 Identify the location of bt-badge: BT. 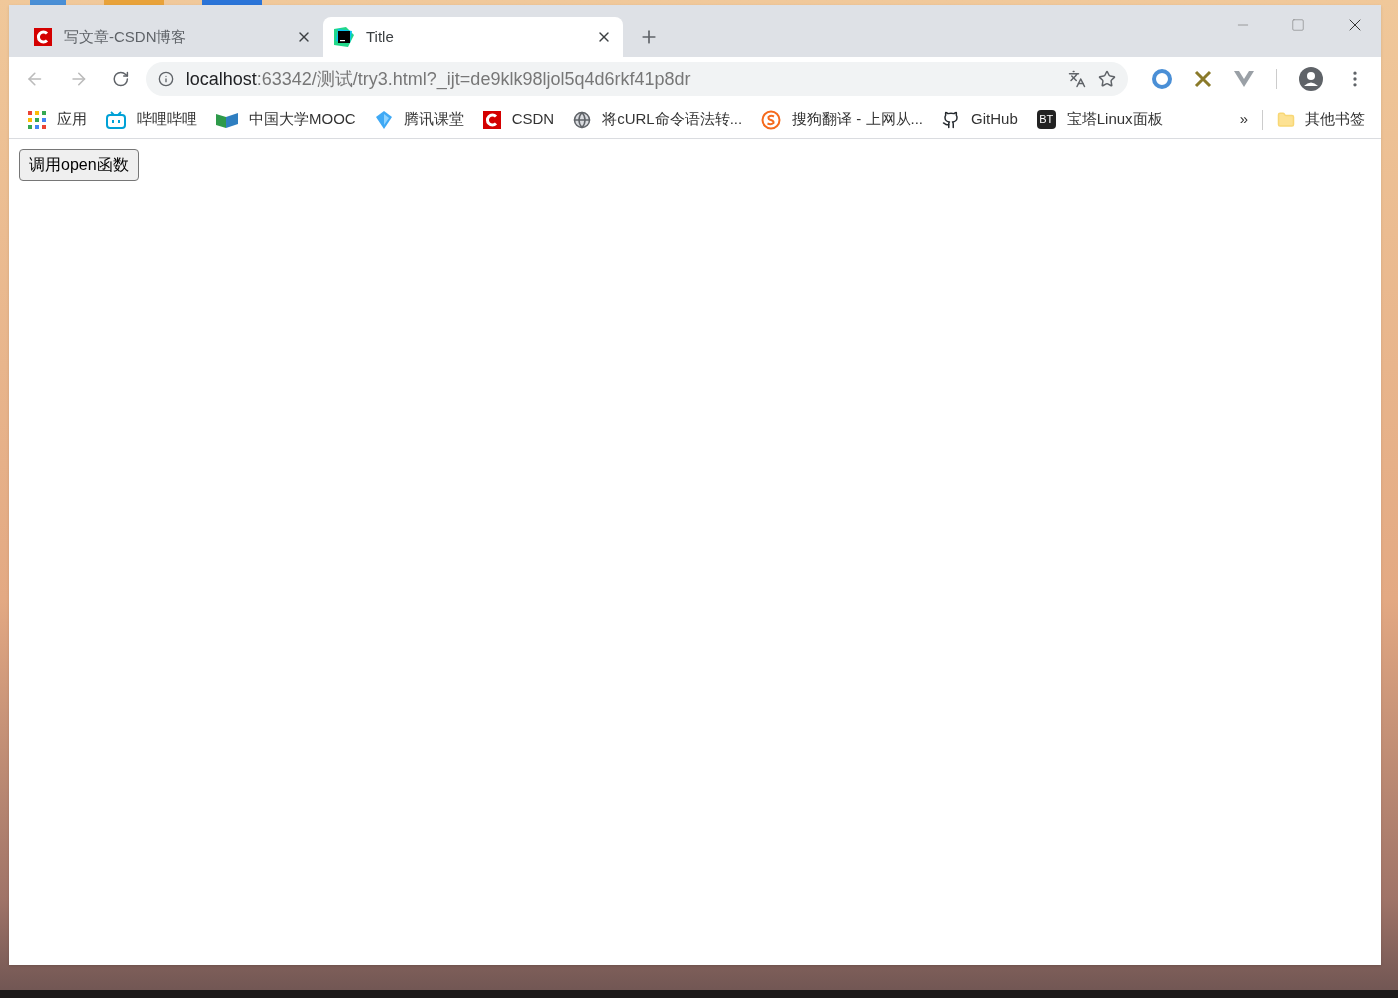
(1046, 119).